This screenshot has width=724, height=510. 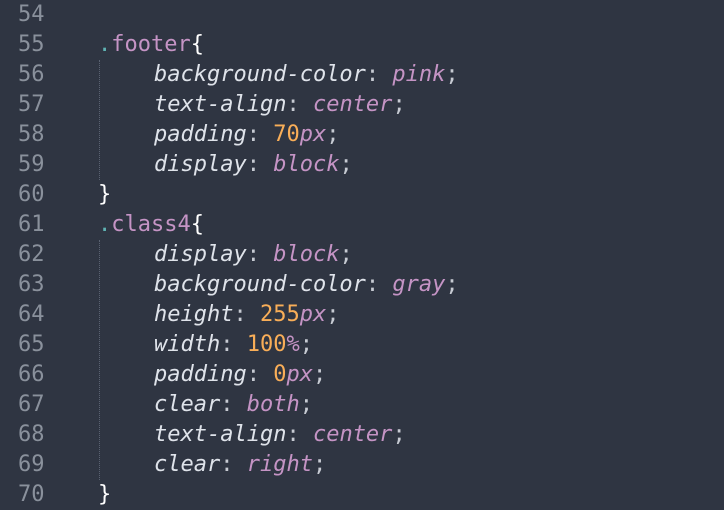 What do you see at coordinates (31, 344) in the screenshot?
I see `line-number: 65` at bounding box center [31, 344].